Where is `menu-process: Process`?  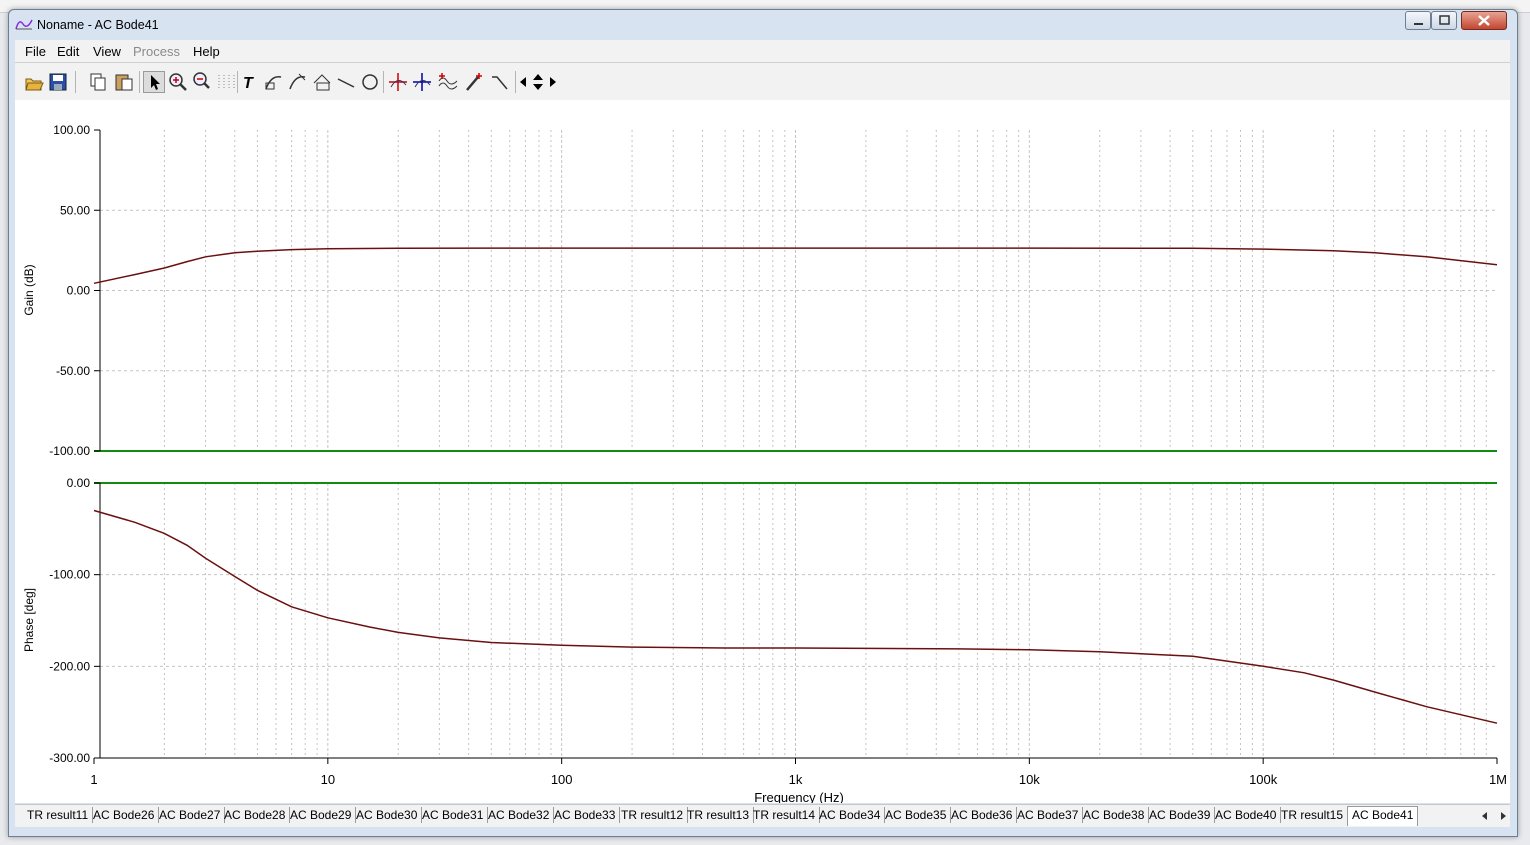
menu-process: Process is located at coordinates (156, 51).